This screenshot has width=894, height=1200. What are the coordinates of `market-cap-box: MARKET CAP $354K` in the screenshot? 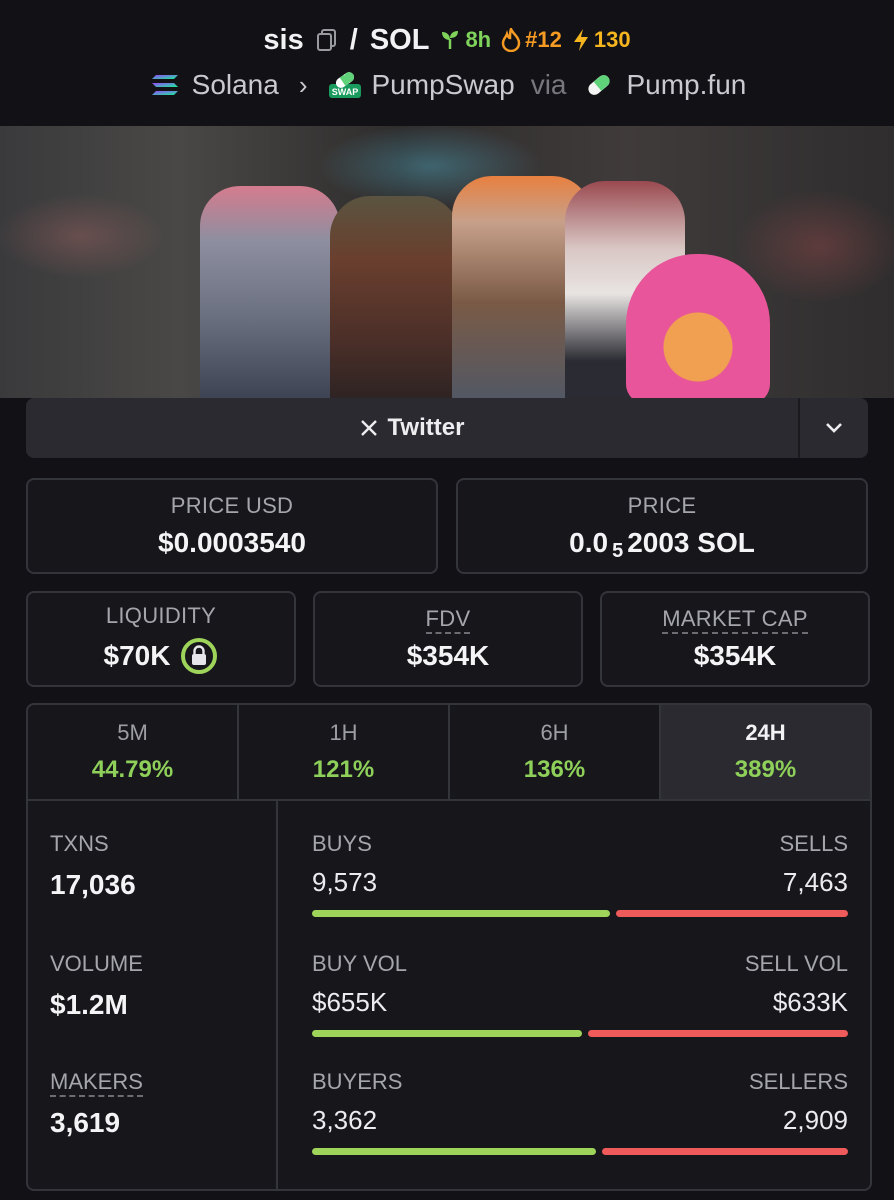 It's located at (735, 639).